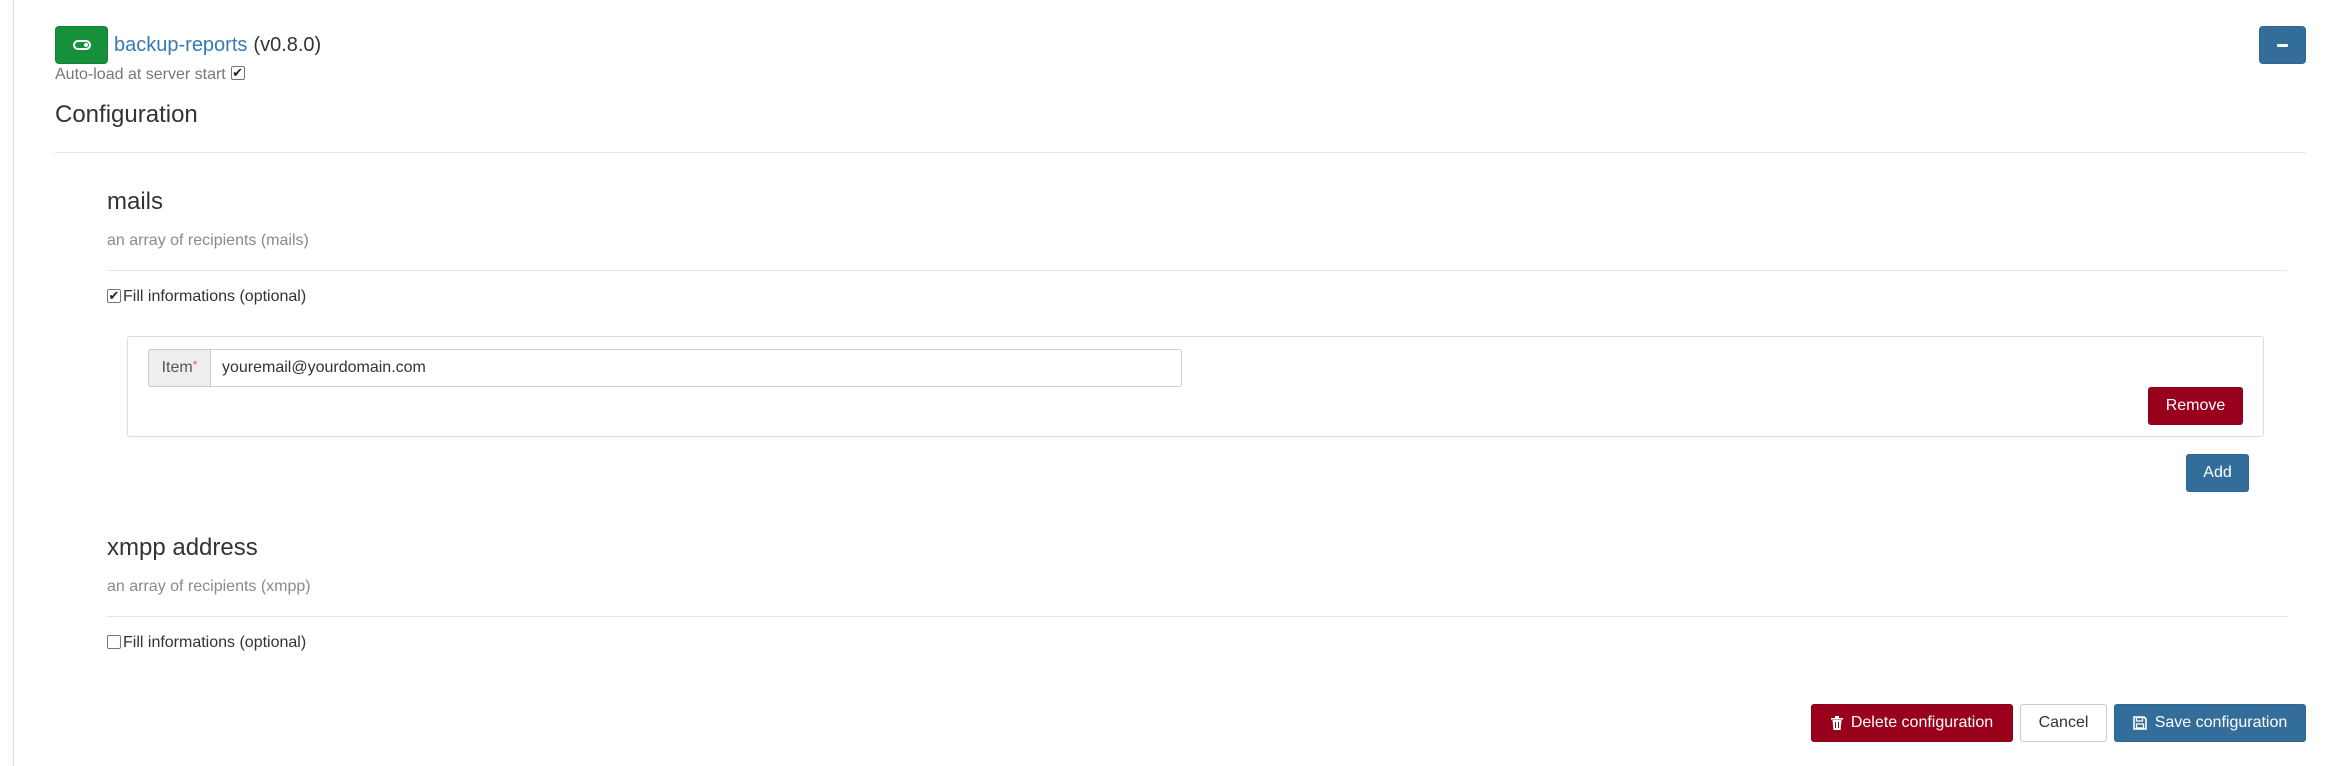 This screenshot has width=2327, height=766. I want to click on delete-configuration-label: Delete configuration, so click(1922, 722).